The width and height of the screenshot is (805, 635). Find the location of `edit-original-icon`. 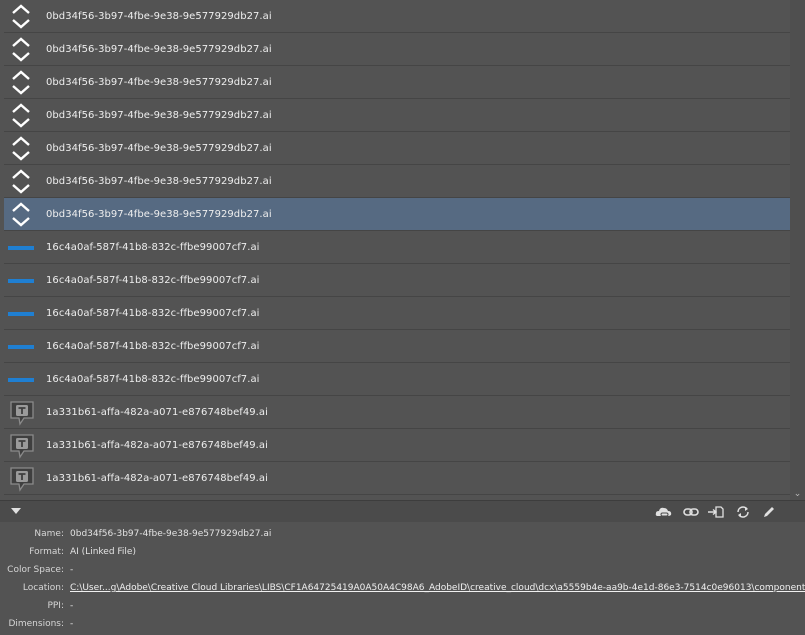

edit-original-icon is located at coordinates (769, 512).